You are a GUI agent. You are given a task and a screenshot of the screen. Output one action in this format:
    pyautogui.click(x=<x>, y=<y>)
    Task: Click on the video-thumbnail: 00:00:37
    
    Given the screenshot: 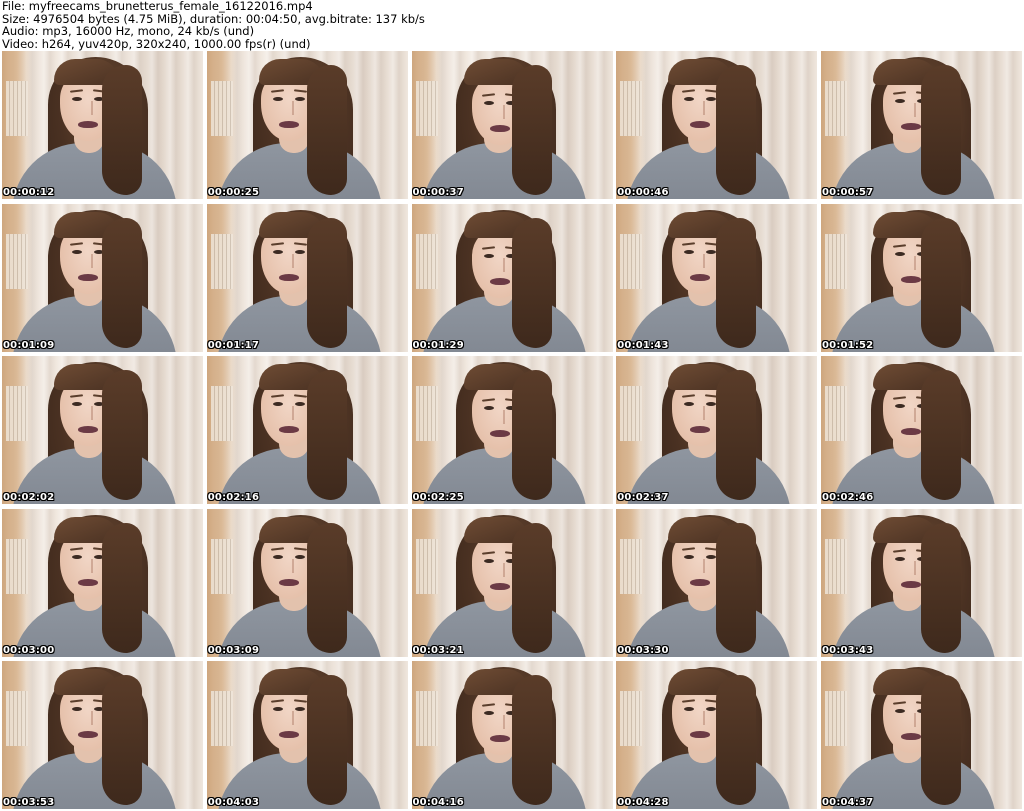 What is the action you would take?
    pyautogui.click(x=512, y=125)
    